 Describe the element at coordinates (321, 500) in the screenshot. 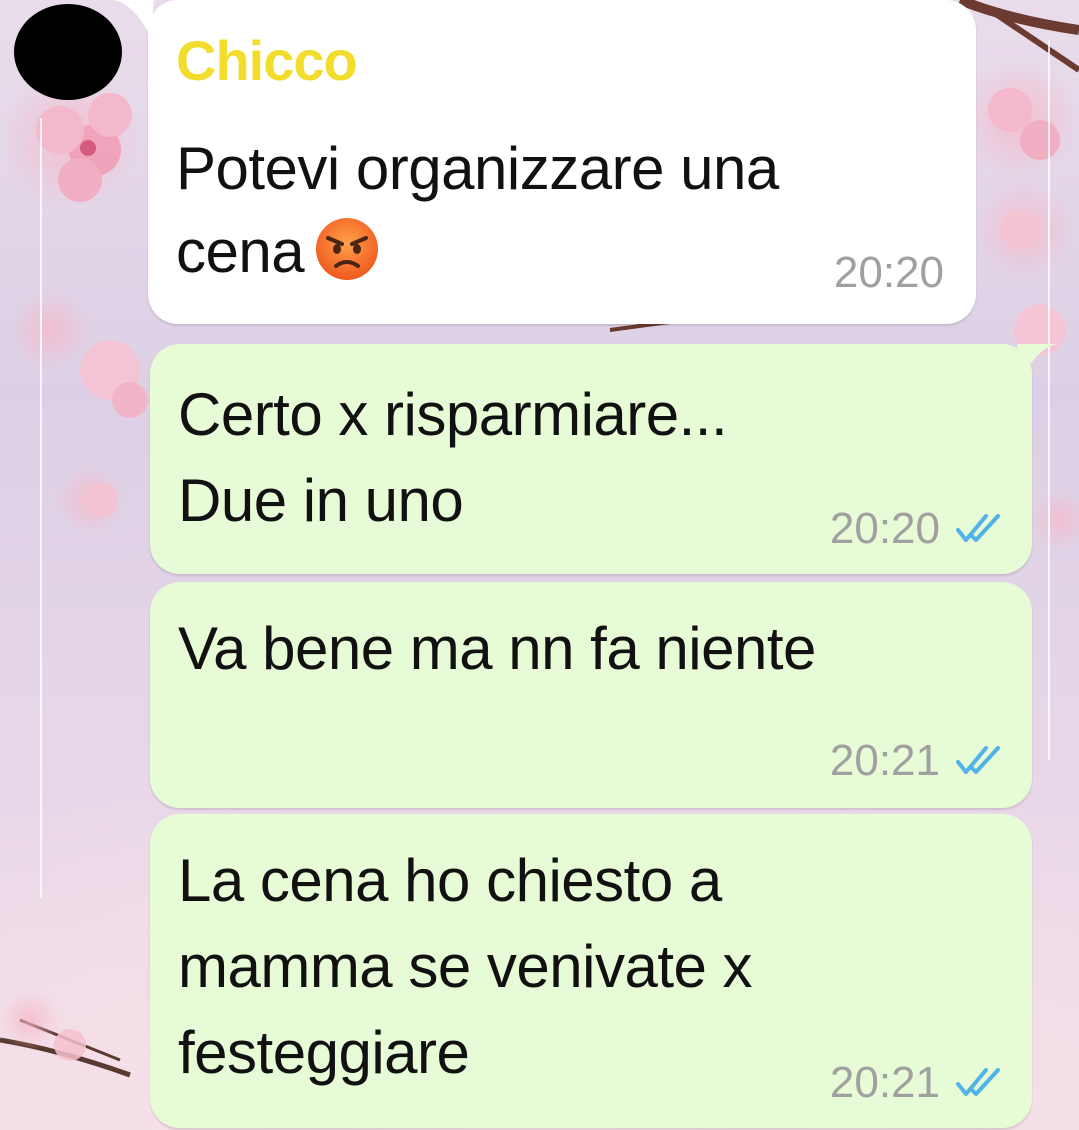

I see `message-text-line: Due in uno` at that location.